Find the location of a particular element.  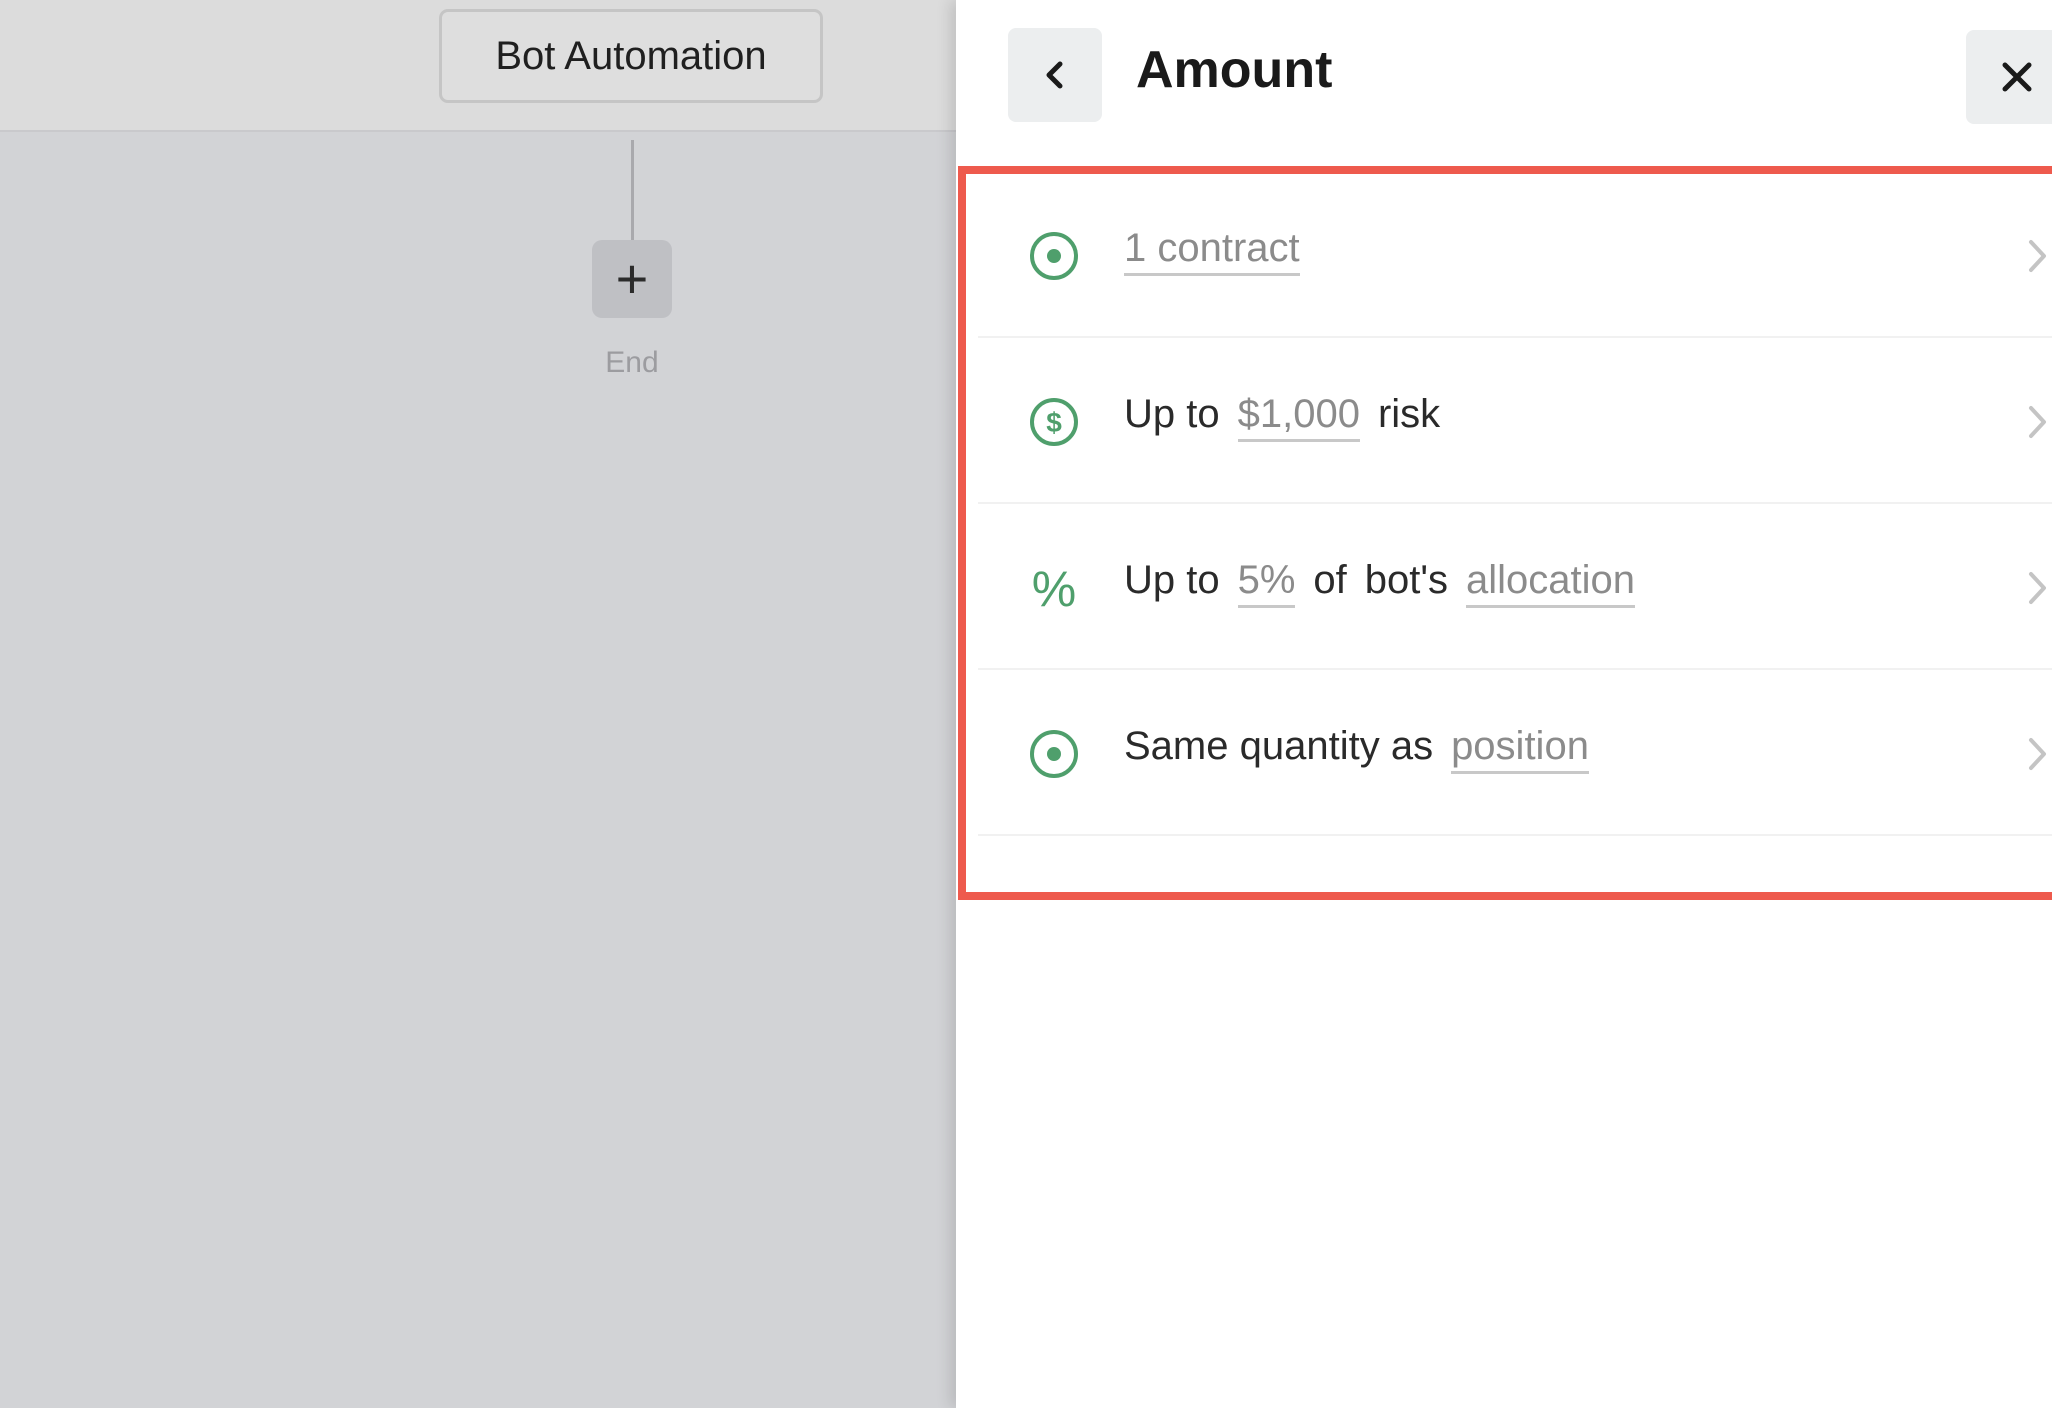

option-risk-amount: $ Up to $1,000 risk is located at coordinates (1515, 422).